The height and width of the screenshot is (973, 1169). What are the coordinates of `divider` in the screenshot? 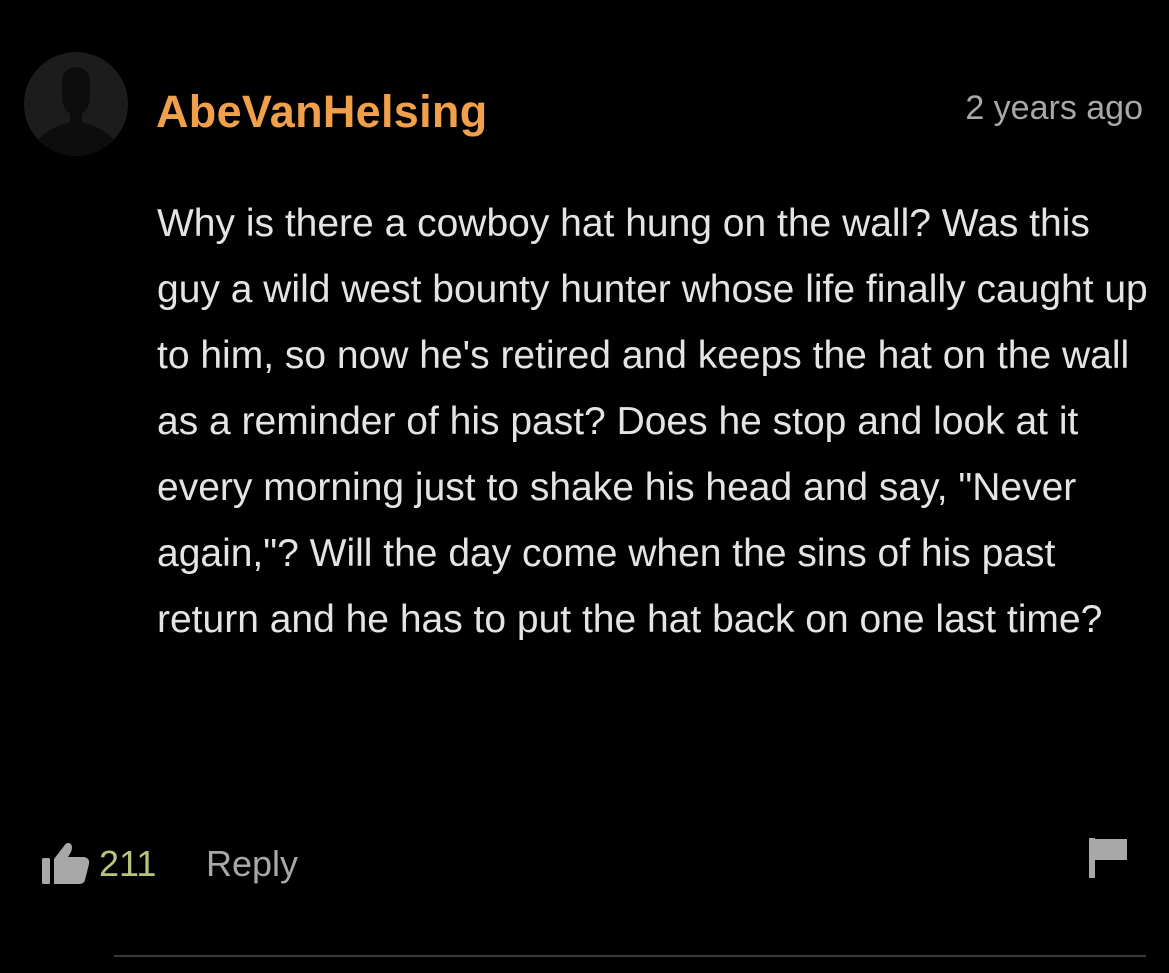 It's located at (630, 956).